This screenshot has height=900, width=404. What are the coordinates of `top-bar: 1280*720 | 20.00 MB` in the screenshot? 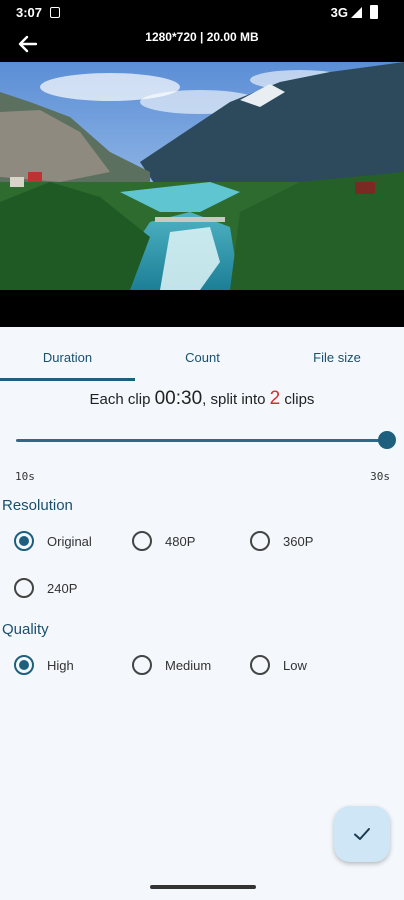 It's located at (202, 44).